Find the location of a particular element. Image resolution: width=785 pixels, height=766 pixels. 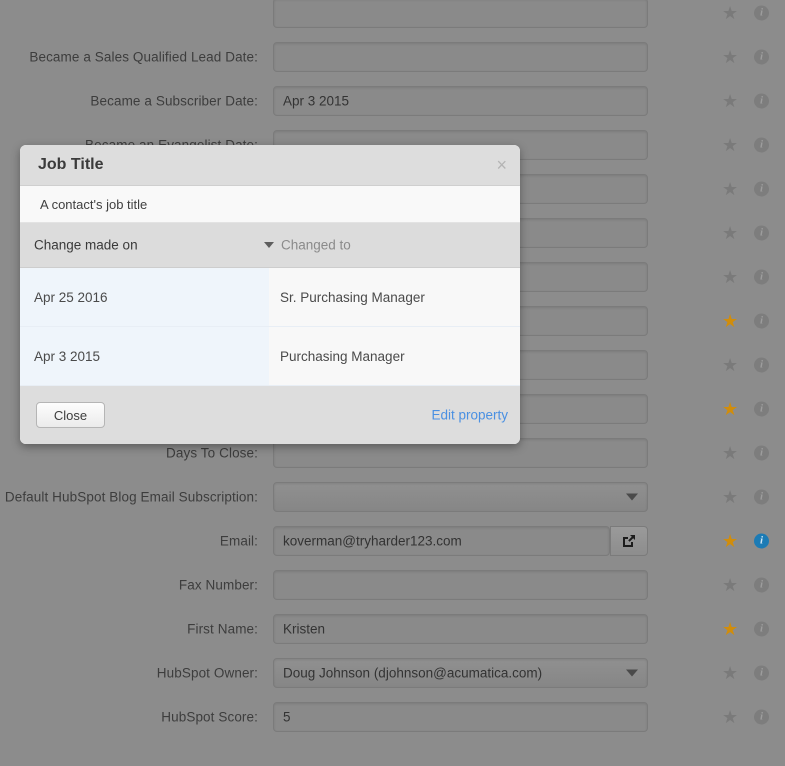

field-label: Default HubSpot Blog Email Subscription: is located at coordinates (131, 497).